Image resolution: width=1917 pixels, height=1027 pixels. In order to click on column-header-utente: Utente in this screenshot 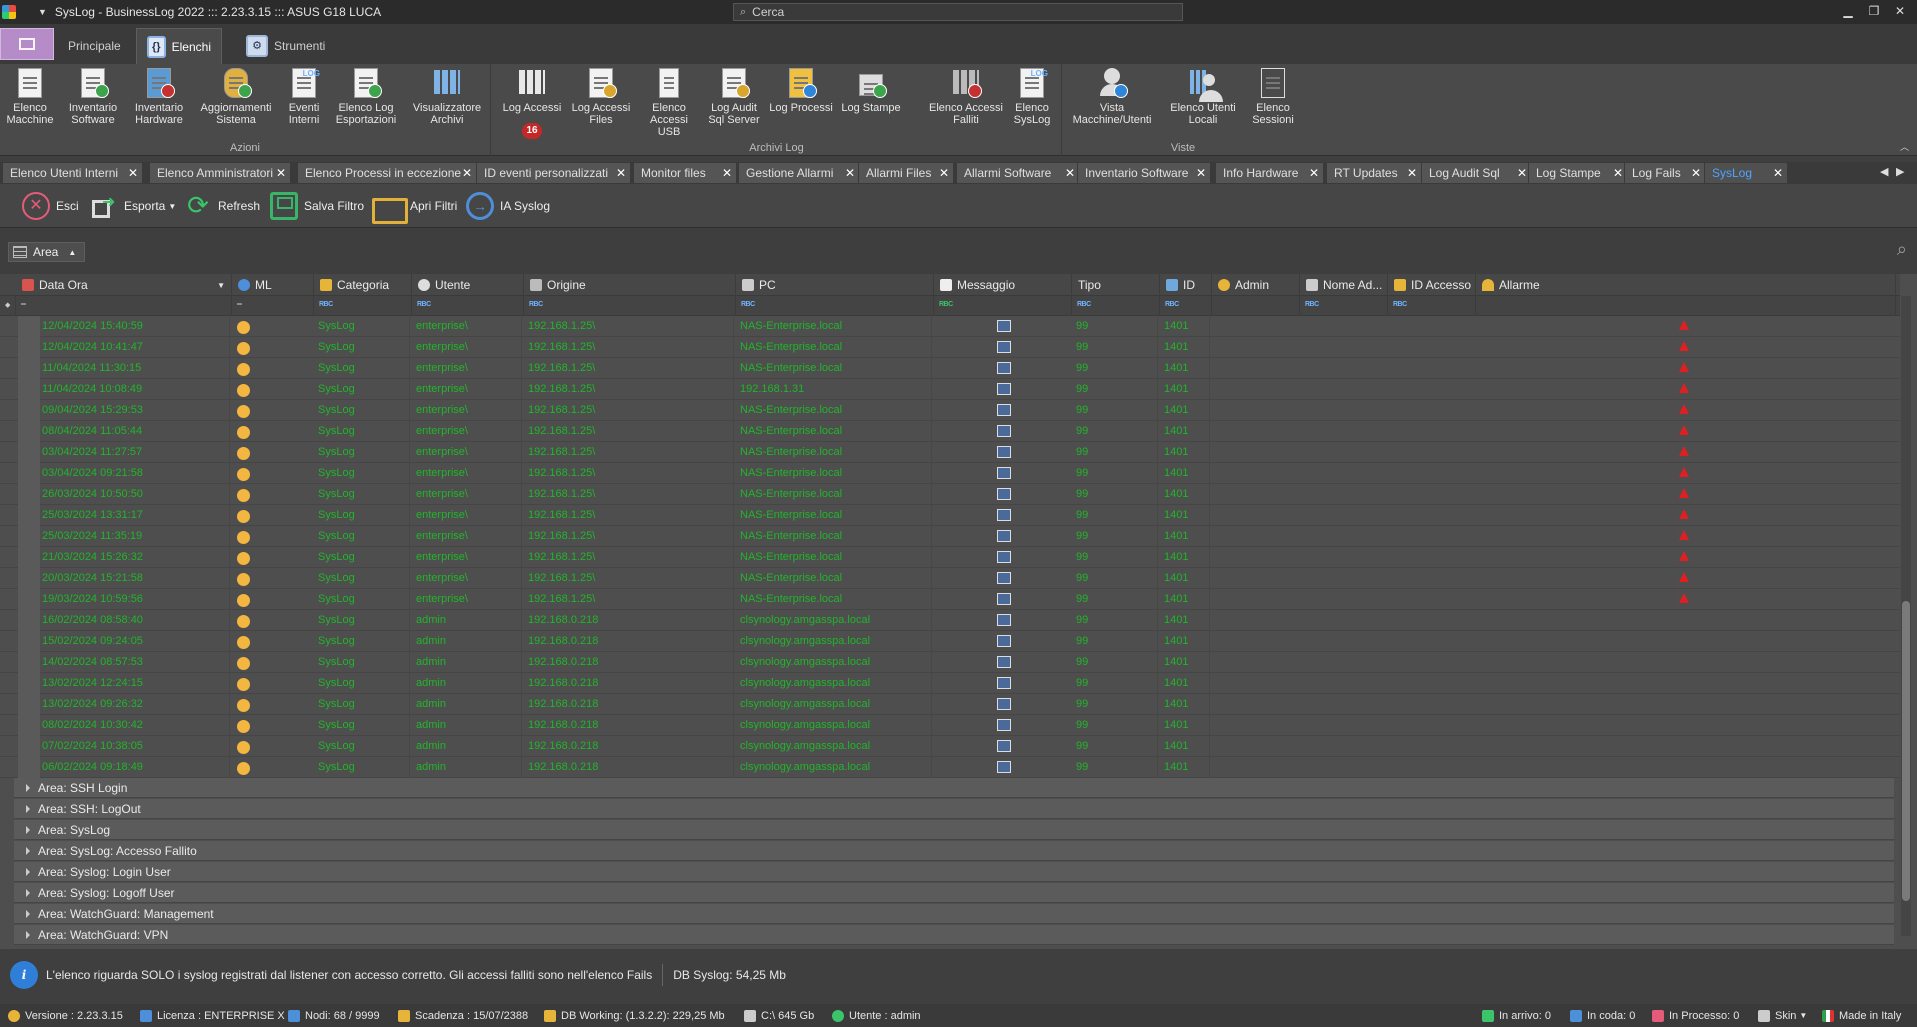, I will do `click(468, 285)`.